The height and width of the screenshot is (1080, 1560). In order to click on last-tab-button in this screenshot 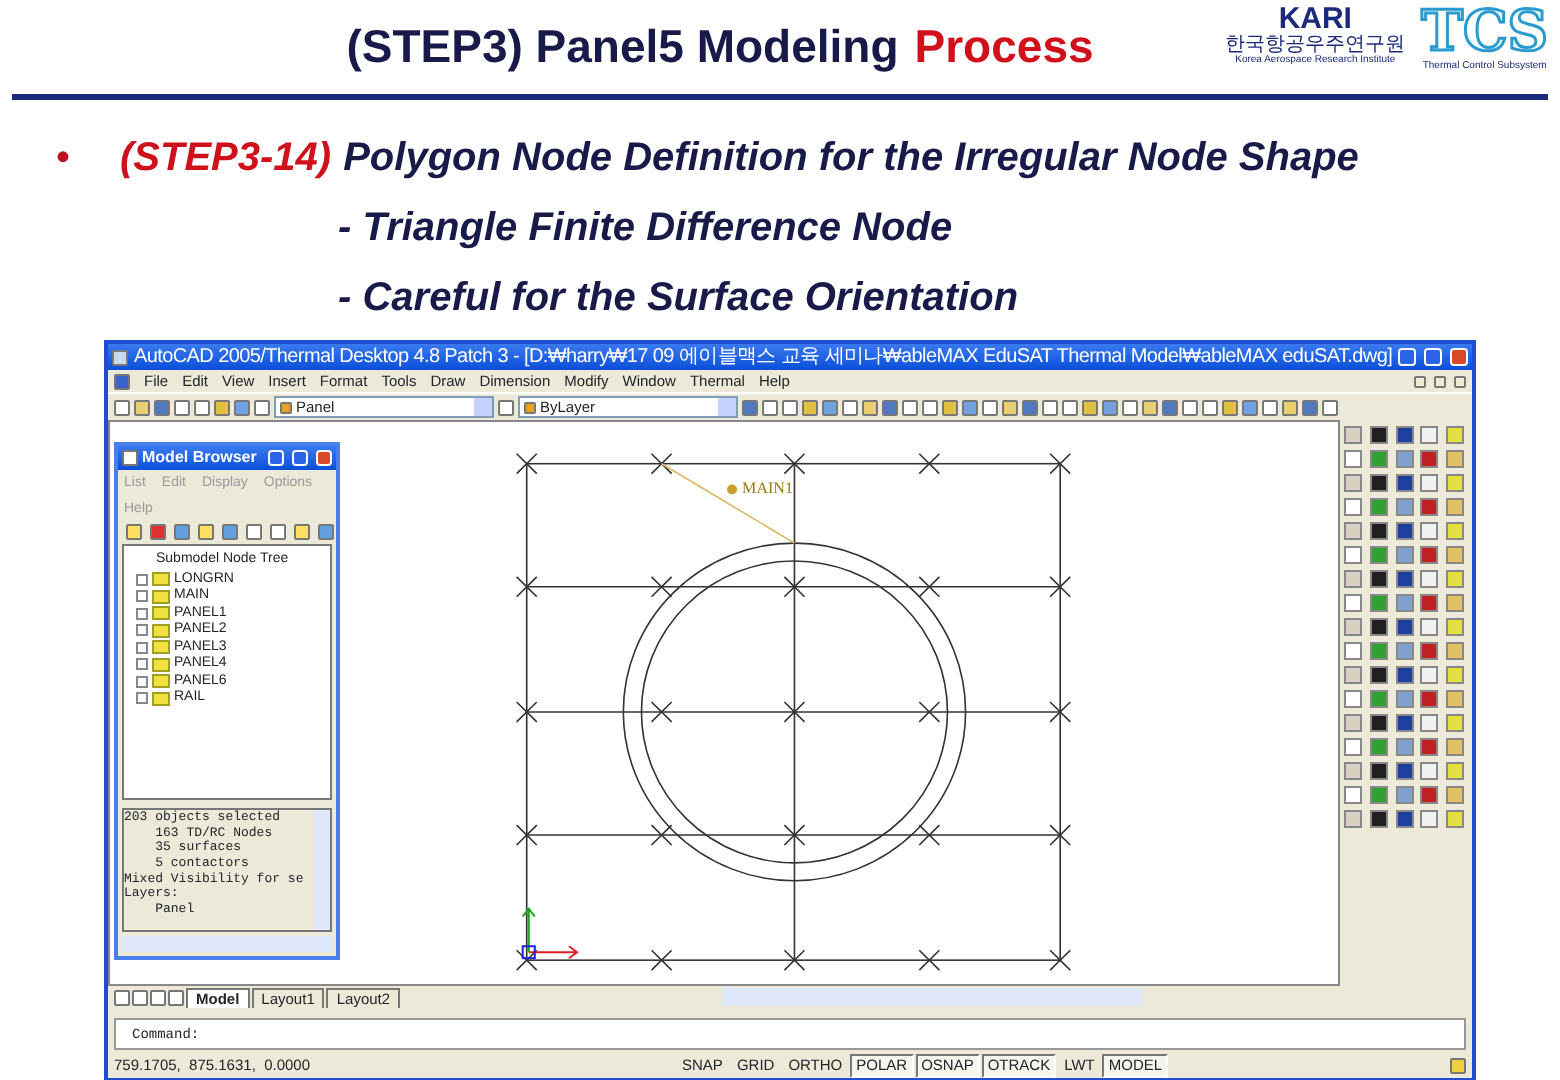, I will do `click(176, 997)`.